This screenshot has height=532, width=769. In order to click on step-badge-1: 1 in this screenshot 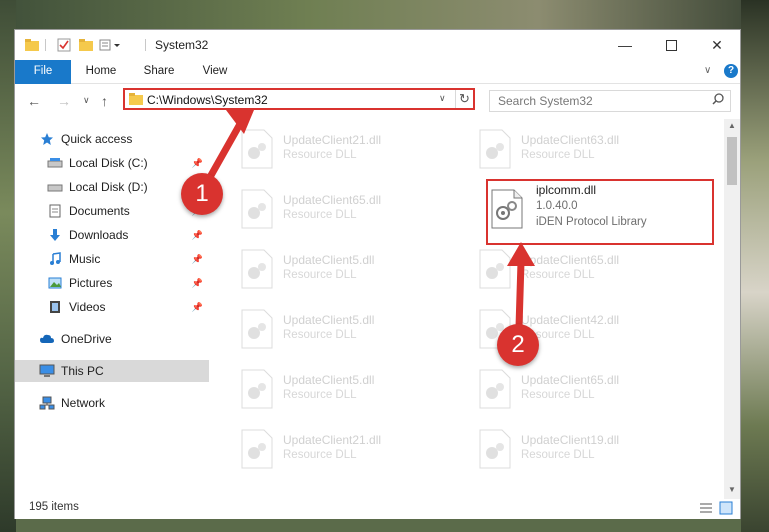, I will do `click(202, 194)`.